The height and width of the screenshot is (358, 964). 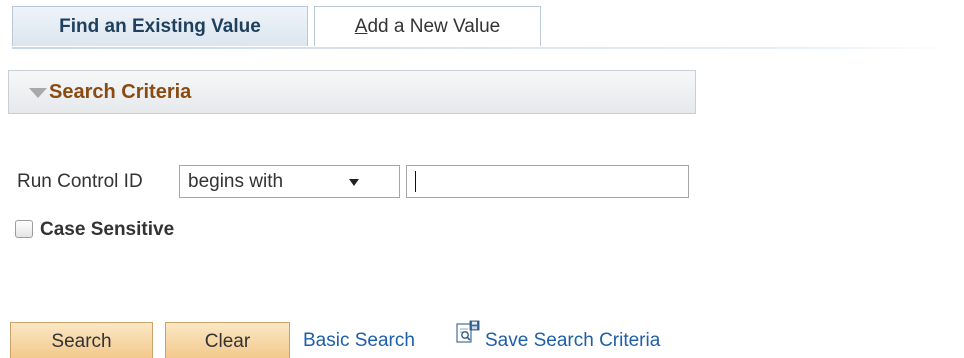 What do you see at coordinates (361, 26) in the screenshot?
I see `tab-add-new-value-accesskey: A` at bounding box center [361, 26].